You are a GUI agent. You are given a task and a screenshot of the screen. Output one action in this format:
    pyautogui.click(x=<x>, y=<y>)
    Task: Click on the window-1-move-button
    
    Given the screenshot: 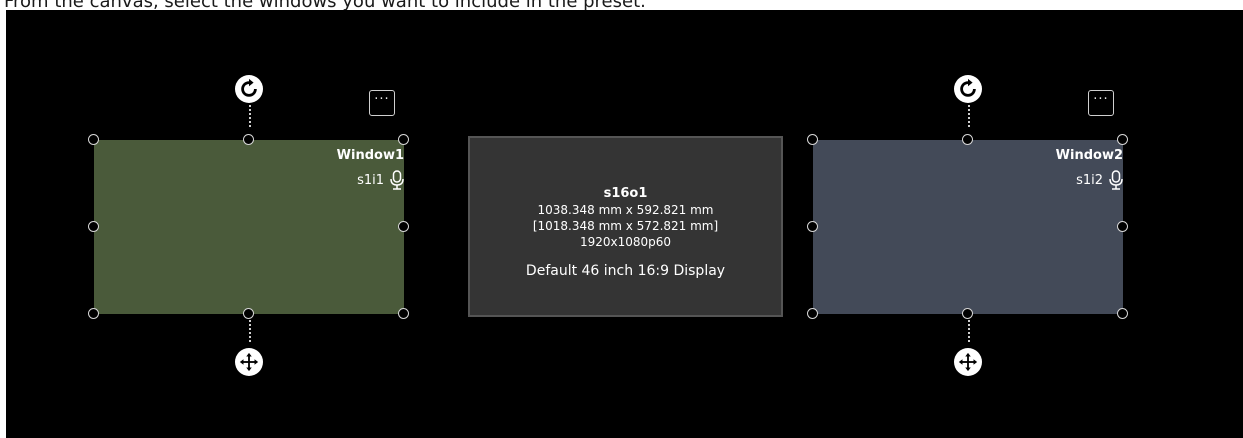 What is the action you would take?
    pyautogui.click(x=249, y=362)
    